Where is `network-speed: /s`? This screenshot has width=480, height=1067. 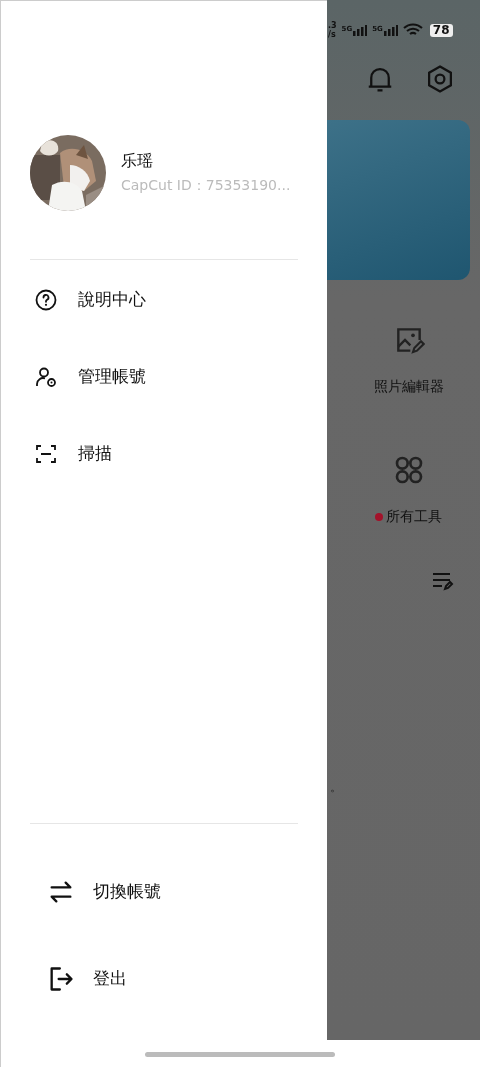
network-speed: /s is located at coordinates (332, 34).